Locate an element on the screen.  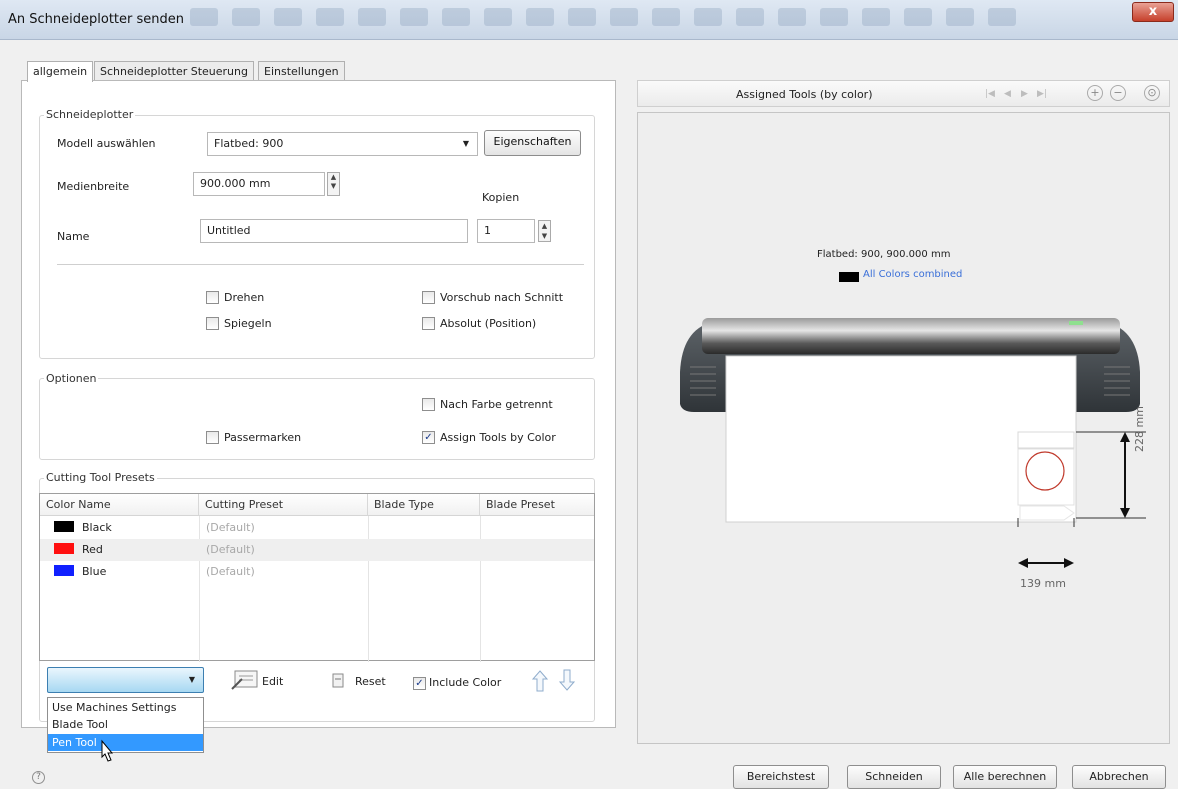
rotate-label: Drehen is located at coordinates (244, 297).